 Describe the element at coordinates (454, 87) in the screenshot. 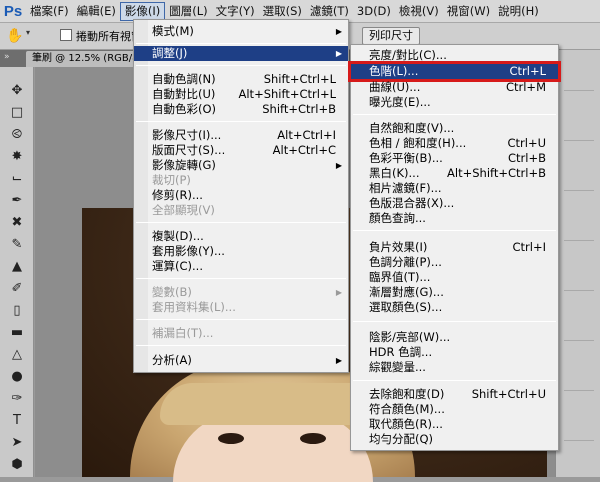

I see `menu-item-curves: 曲線(U)... Ctrl+M` at that location.